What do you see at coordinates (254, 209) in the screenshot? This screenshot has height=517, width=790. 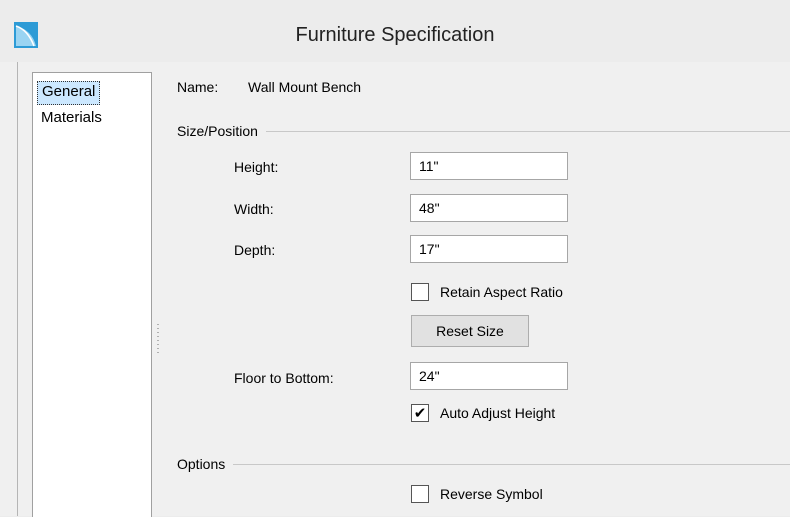 I see `width-label: Width:` at bounding box center [254, 209].